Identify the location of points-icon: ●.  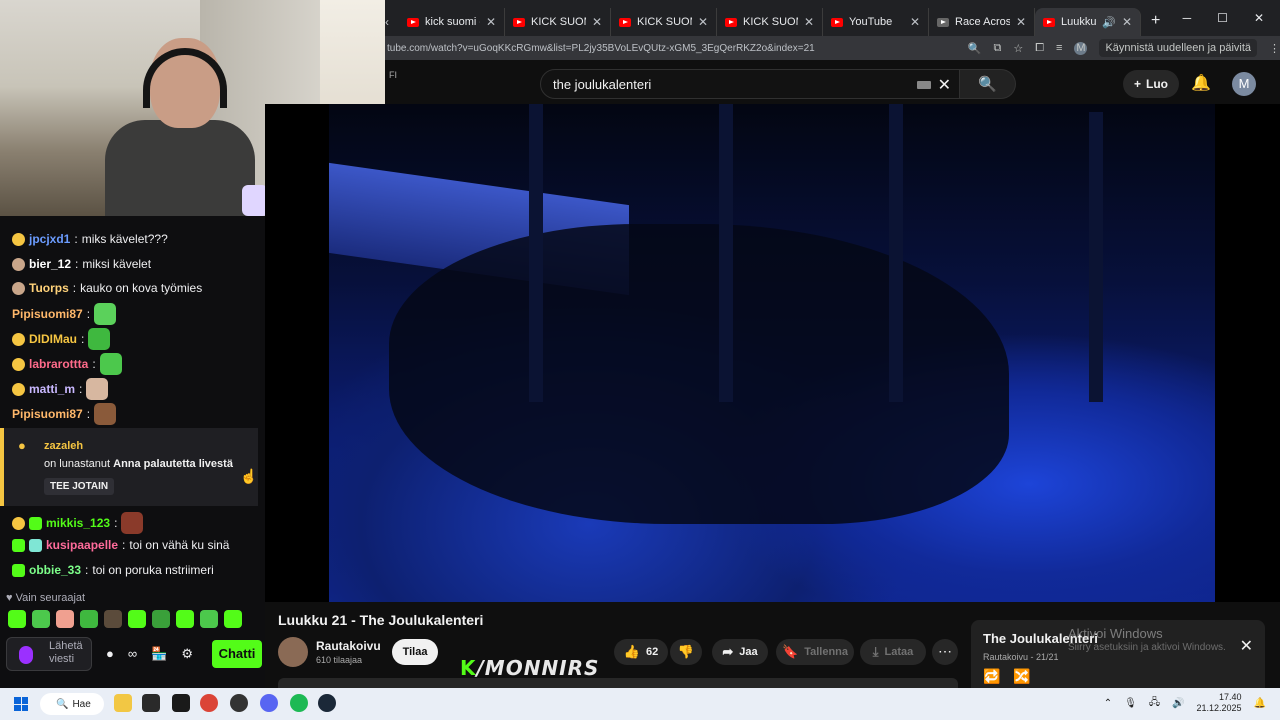
(110, 654).